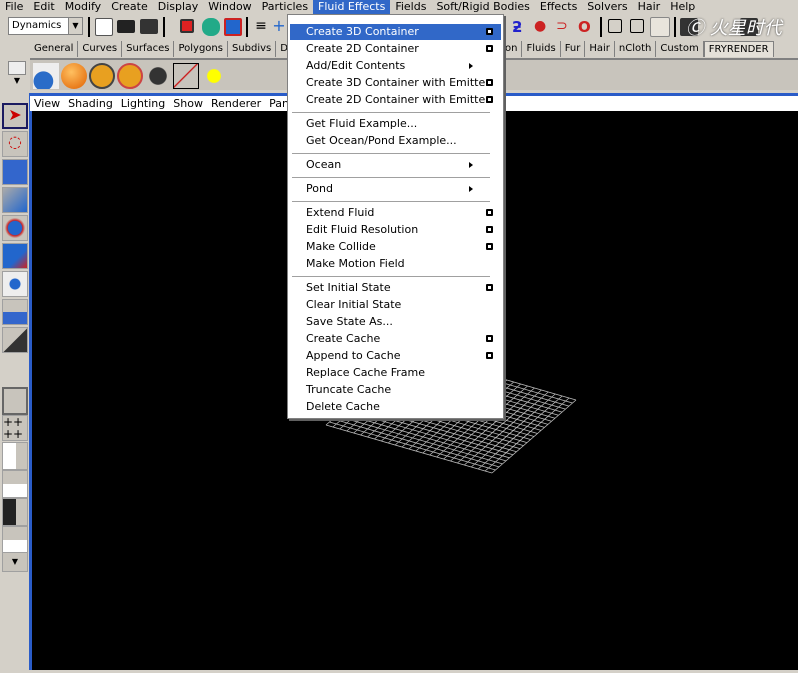 The image size is (798, 673). What do you see at coordinates (395, 373) in the screenshot?
I see `menu-item-replace-cache-frame: Replace Cache Frame` at bounding box center [395, 373].